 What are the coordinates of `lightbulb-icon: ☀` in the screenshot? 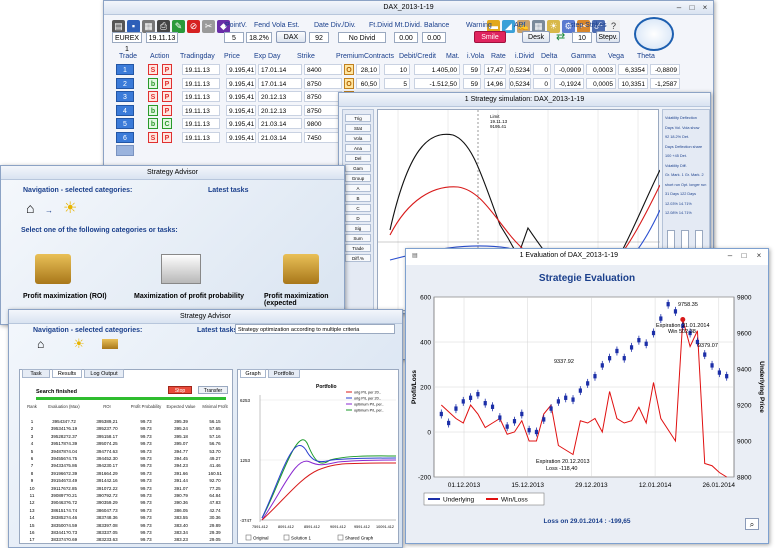 It's located at (70, 208).